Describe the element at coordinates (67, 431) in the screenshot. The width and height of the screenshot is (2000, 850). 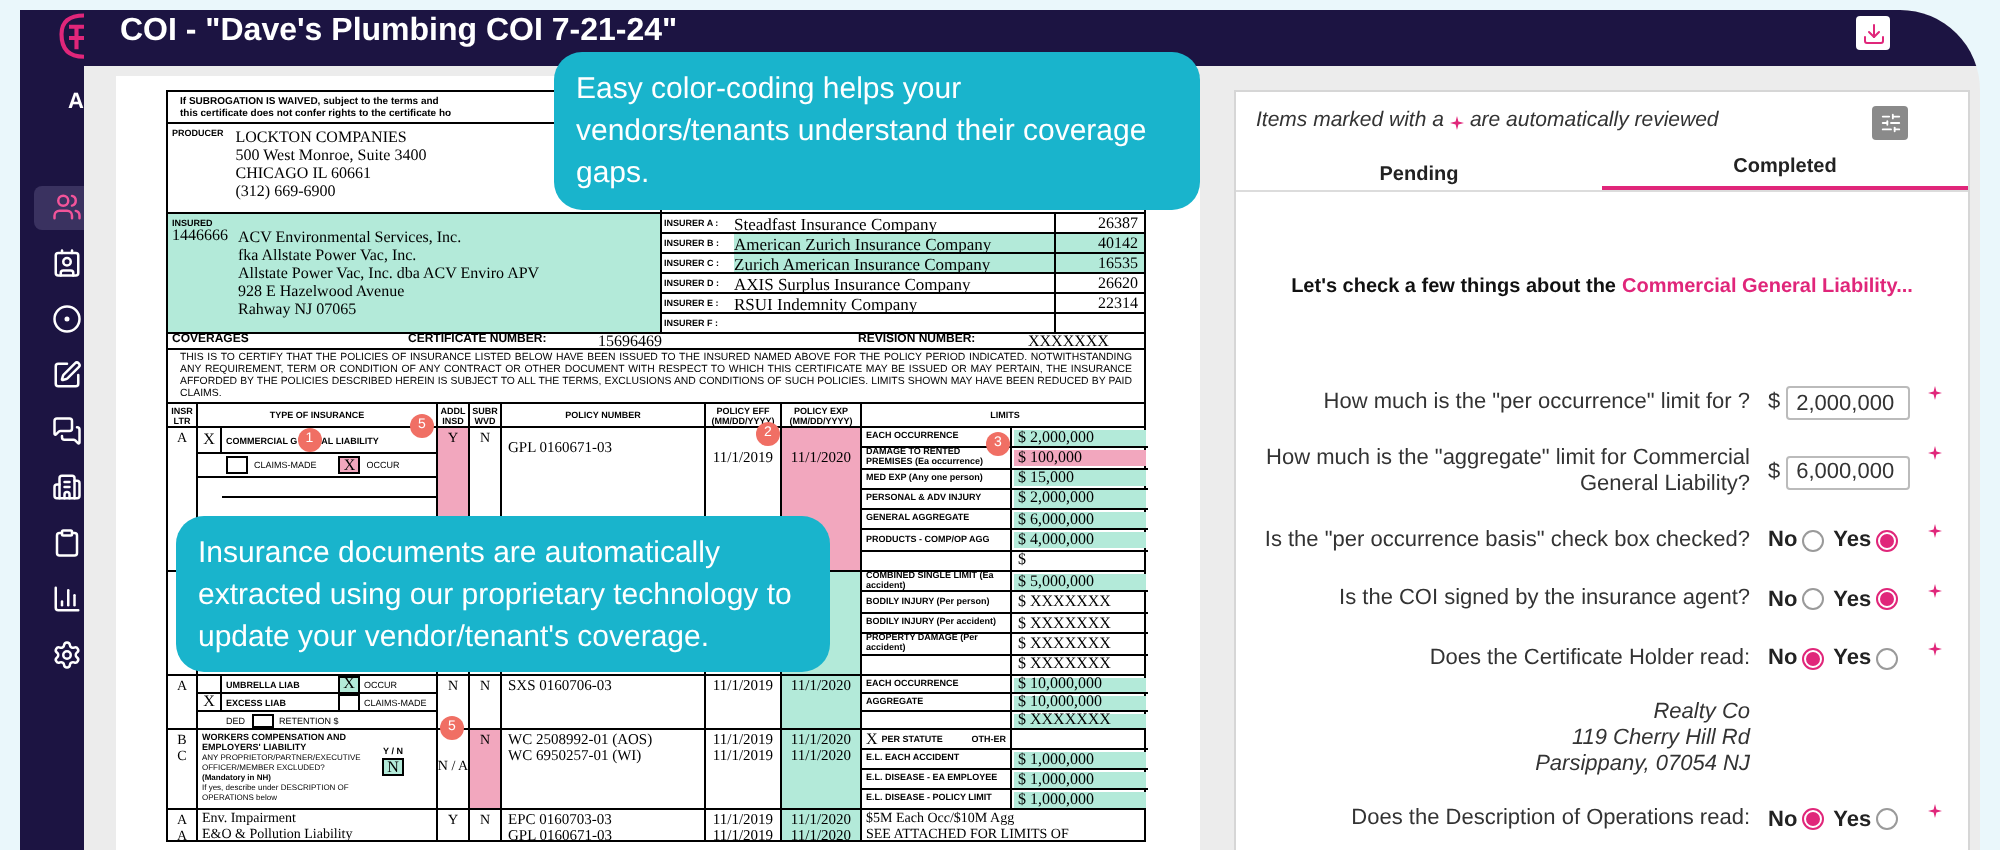
I see `chat-icon` at that location.